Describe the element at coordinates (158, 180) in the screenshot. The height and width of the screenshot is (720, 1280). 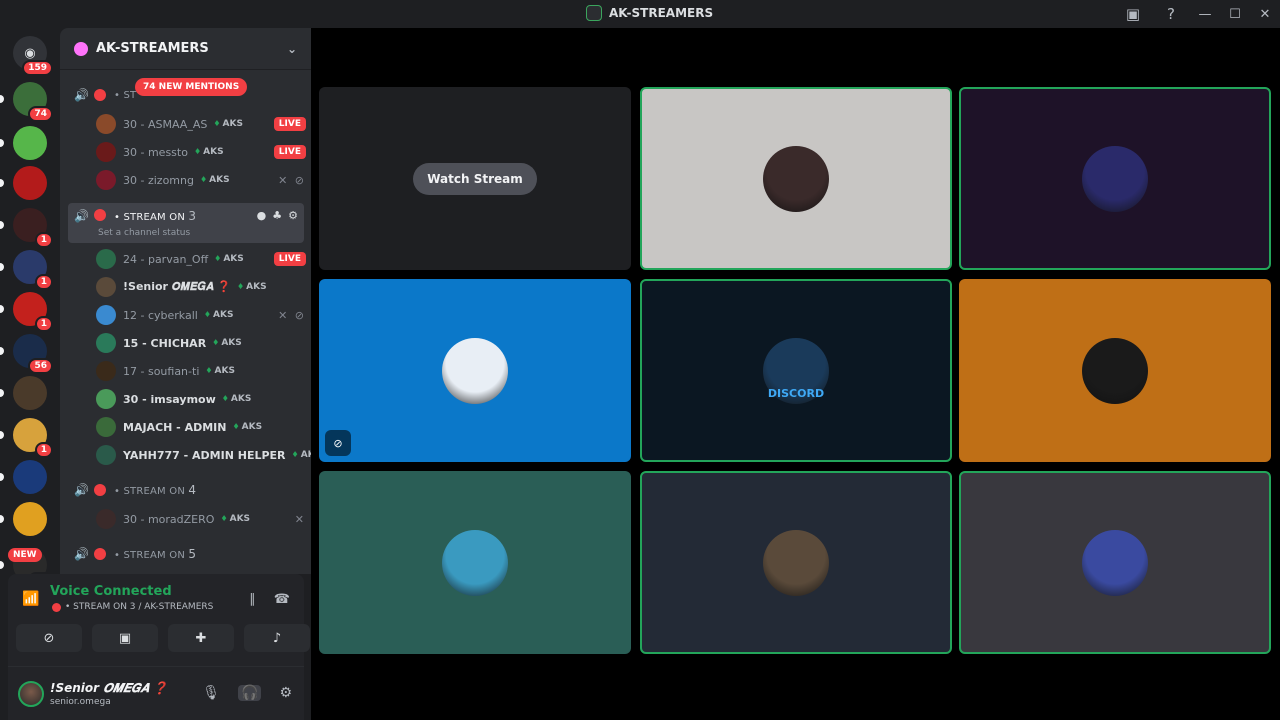
I see `member-name: 30 - zizomng` at that location.